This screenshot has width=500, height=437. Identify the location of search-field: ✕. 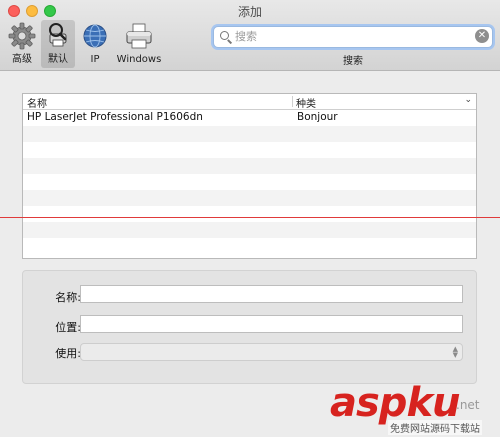
(353, 37).